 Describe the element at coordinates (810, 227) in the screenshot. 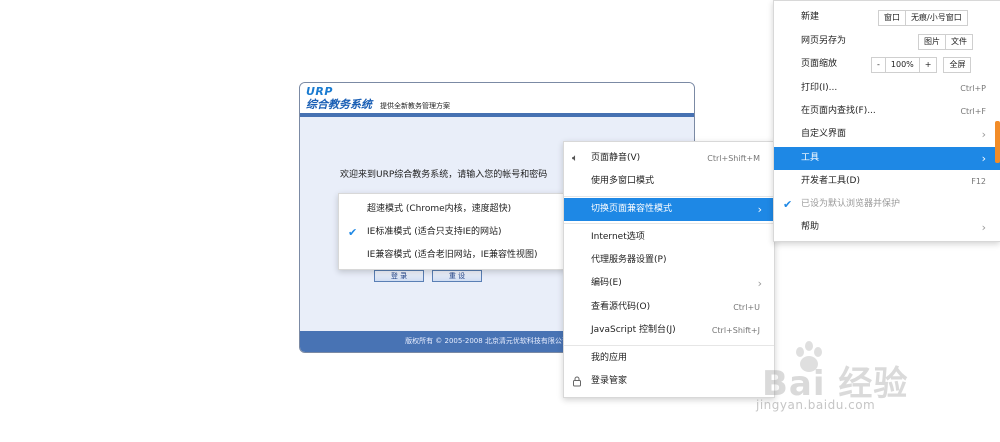

I see `menu-item-label: 帮助` at that location.